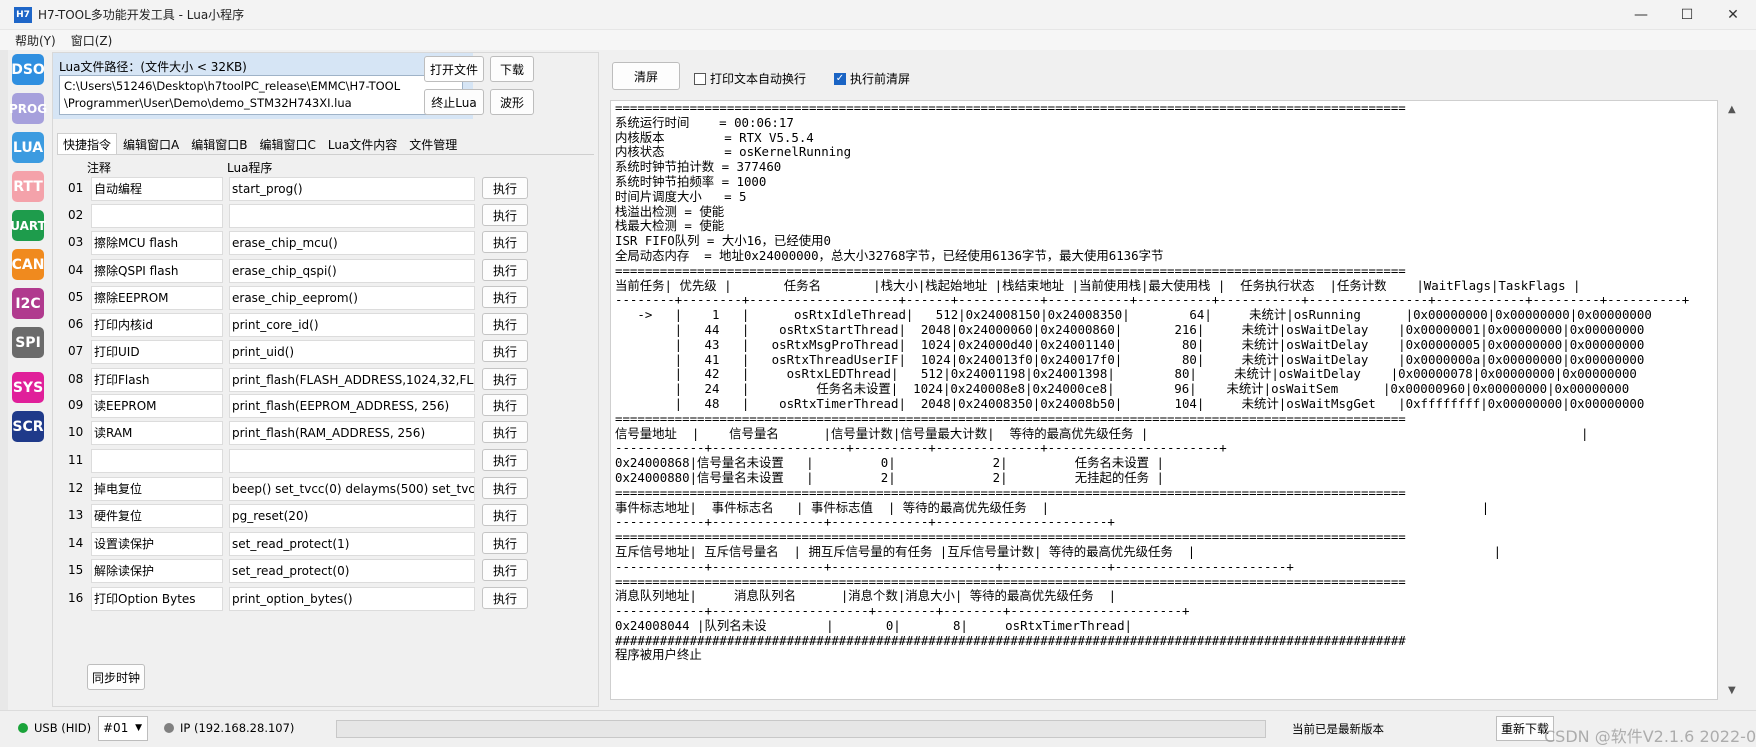  Describe the element at coordinates (840, 78) in the screenshot. I see `checkbox-box: ✓` at that location.